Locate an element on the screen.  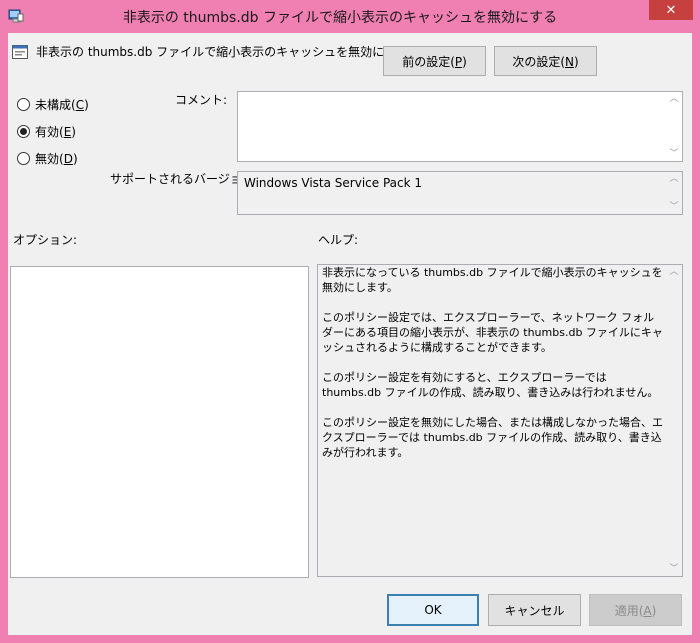
supported-on-label: サポートされるバージョン: is located at coordinates (184, 179).